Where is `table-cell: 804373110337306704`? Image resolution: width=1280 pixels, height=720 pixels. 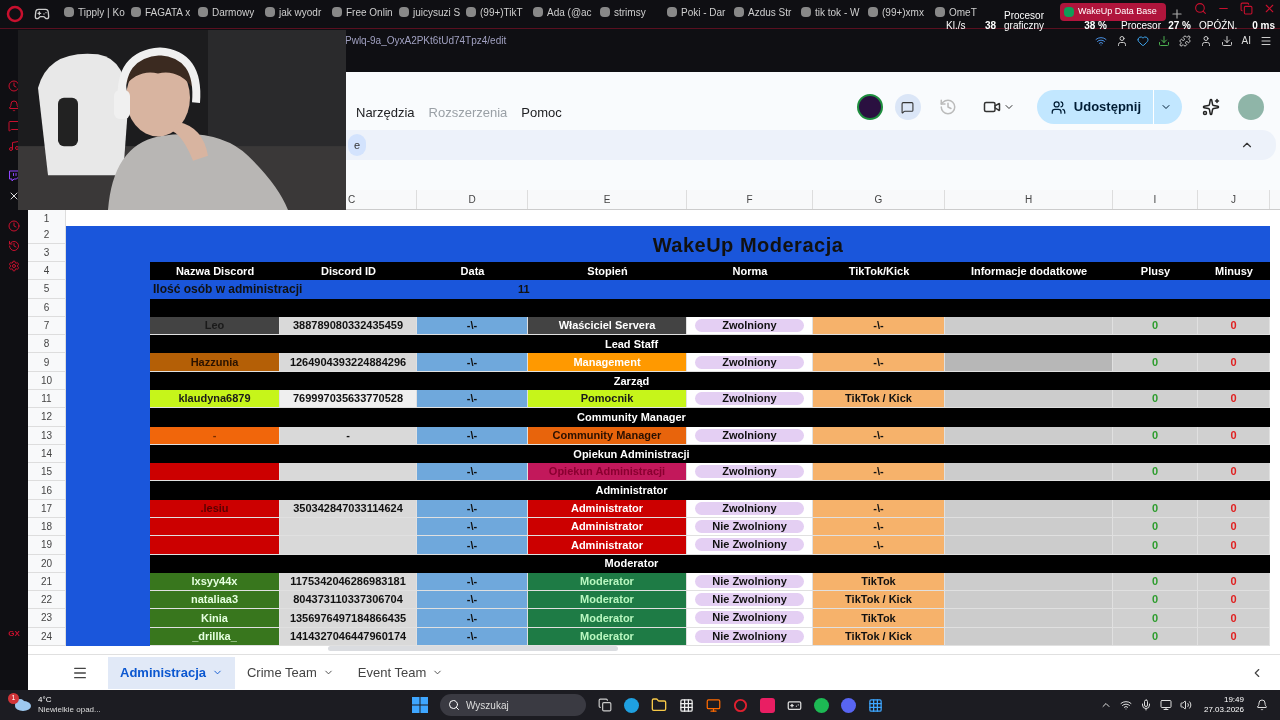
table-cell: 804373110337306704 is located at coordinates (348, 600).